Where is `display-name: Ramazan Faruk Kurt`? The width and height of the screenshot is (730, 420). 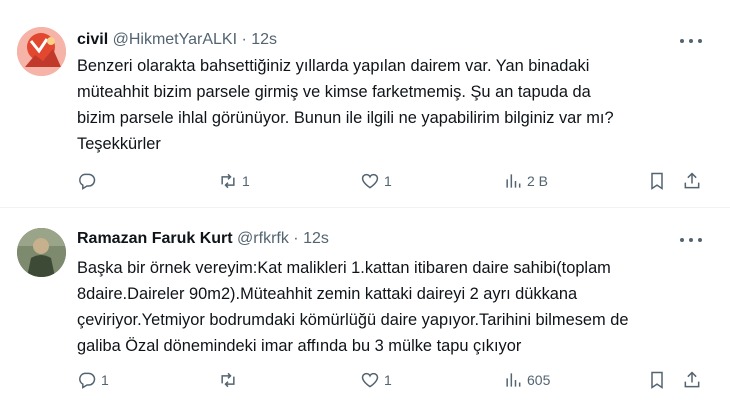 display-name: Ramazan Faruk Kurt is located at coordinates (155, 238).